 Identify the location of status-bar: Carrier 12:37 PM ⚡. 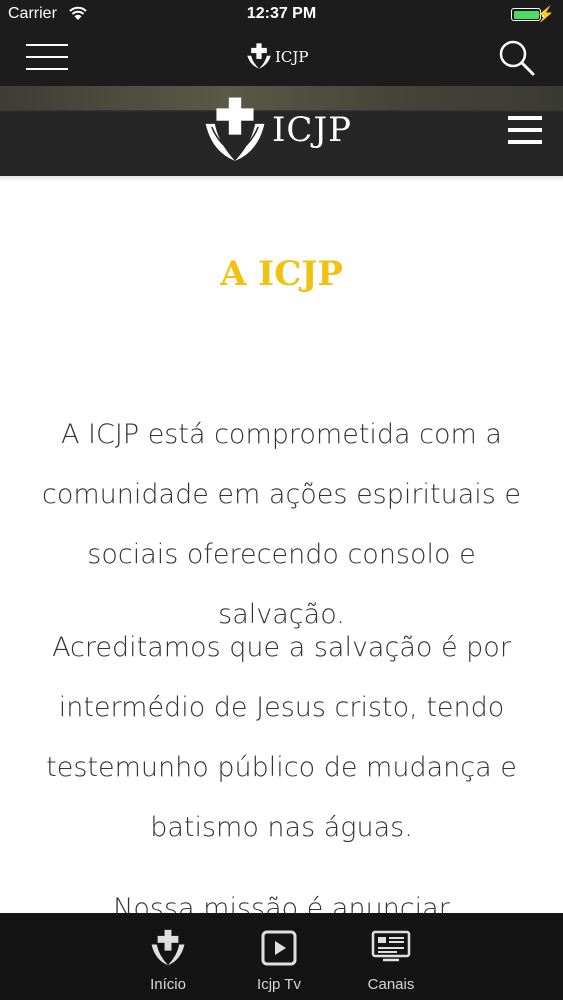
(281, 15).